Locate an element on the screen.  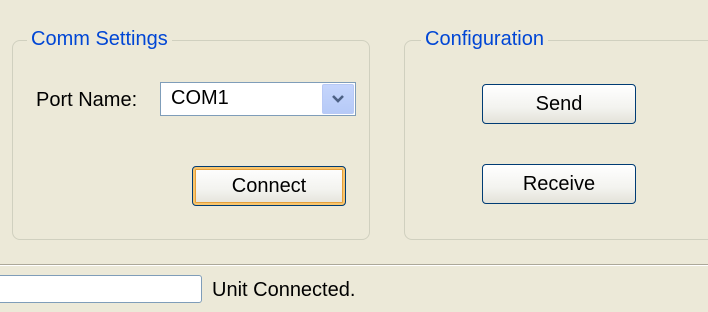
connect-button: Connect is located at coordinates (269, 186).